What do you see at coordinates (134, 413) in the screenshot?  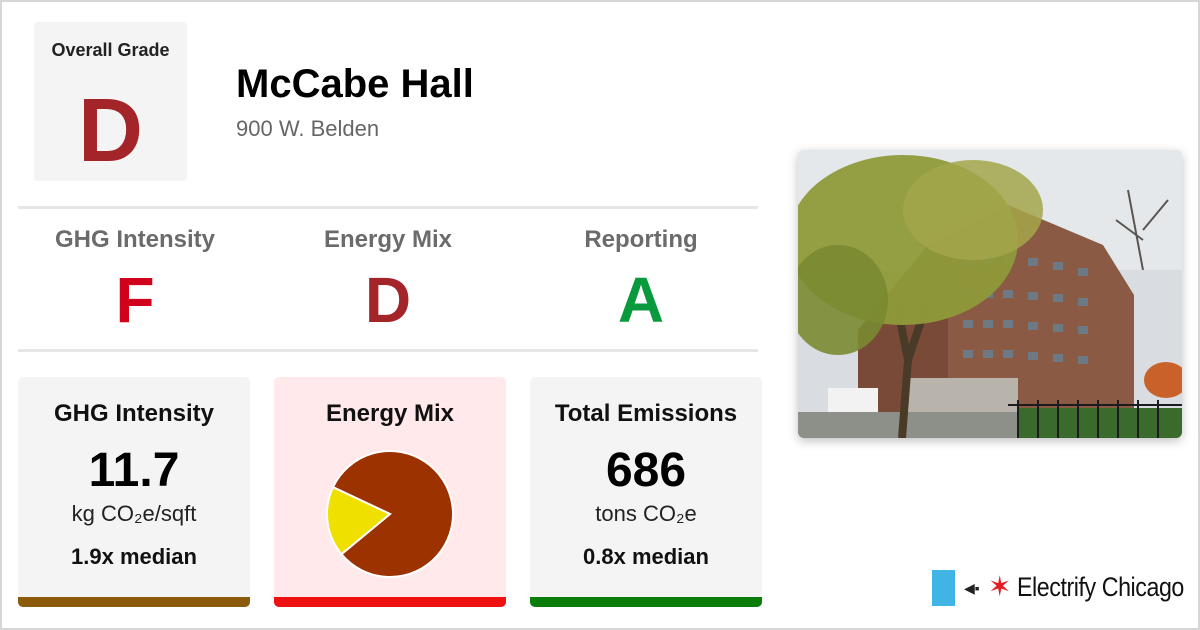 I see `ghg-card-title: GHG Intensity` at bounding box center [134, 413].